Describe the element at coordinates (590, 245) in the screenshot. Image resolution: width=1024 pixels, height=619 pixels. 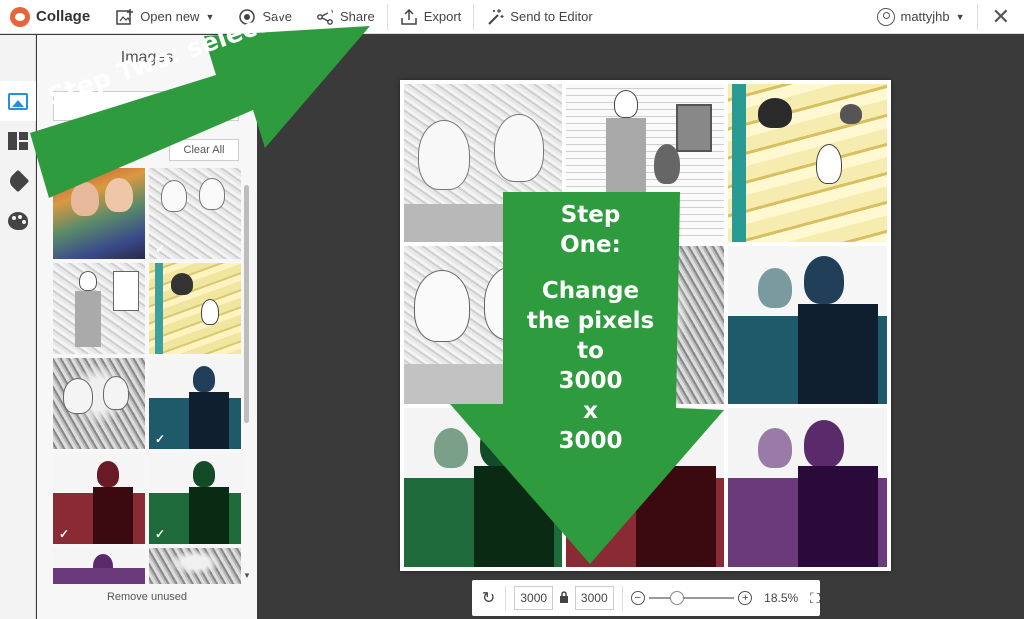
I see `step-one-line: One:` at that location.